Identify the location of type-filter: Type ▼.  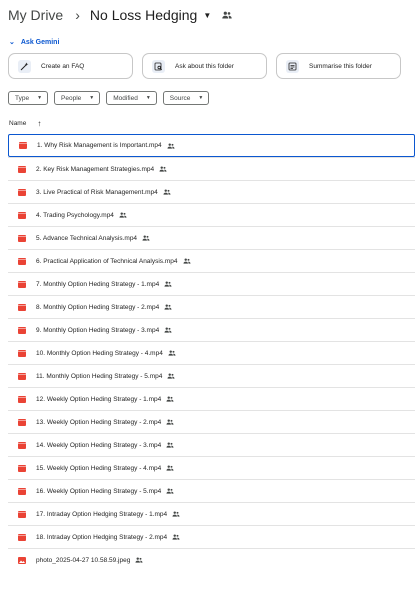
(28, 98).